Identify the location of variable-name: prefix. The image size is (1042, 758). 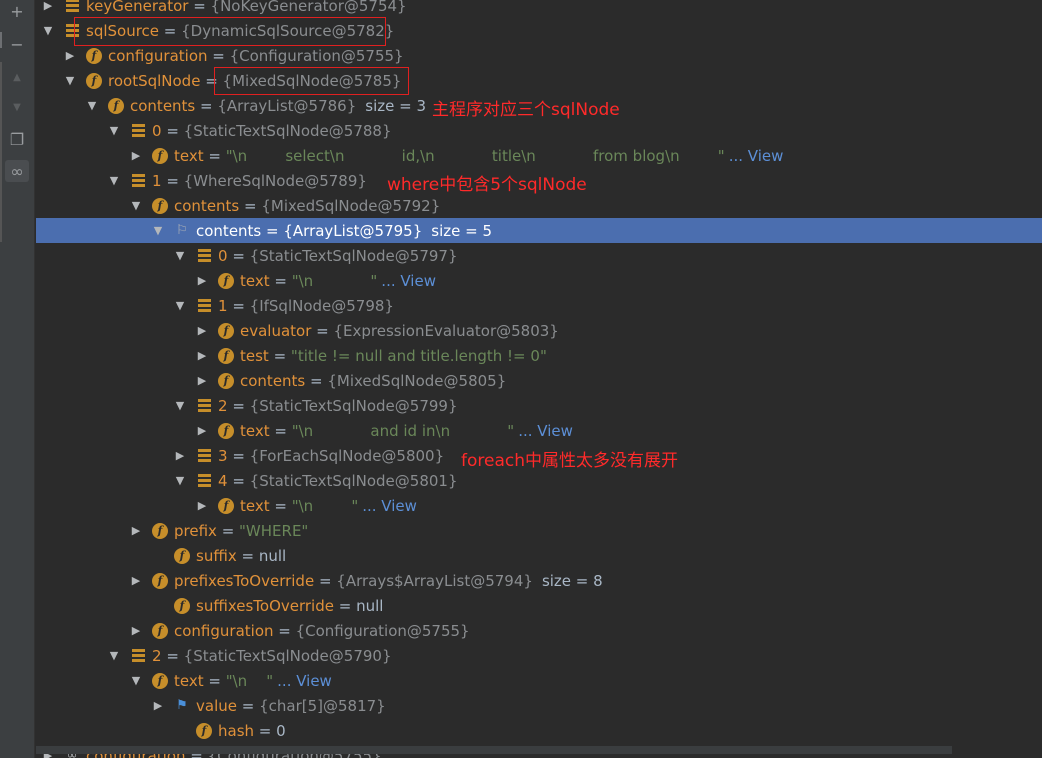
(195, 530).